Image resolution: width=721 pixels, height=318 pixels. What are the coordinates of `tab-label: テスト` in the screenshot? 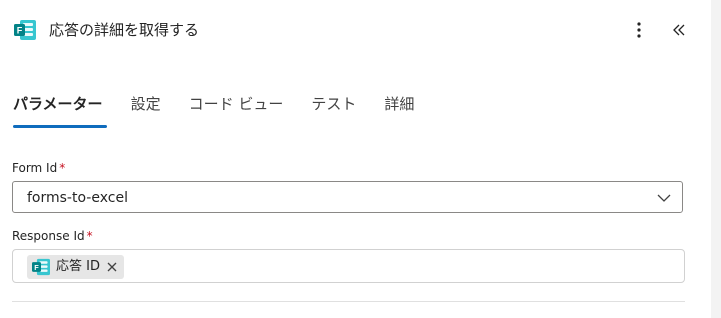 It's located at (334, 104).